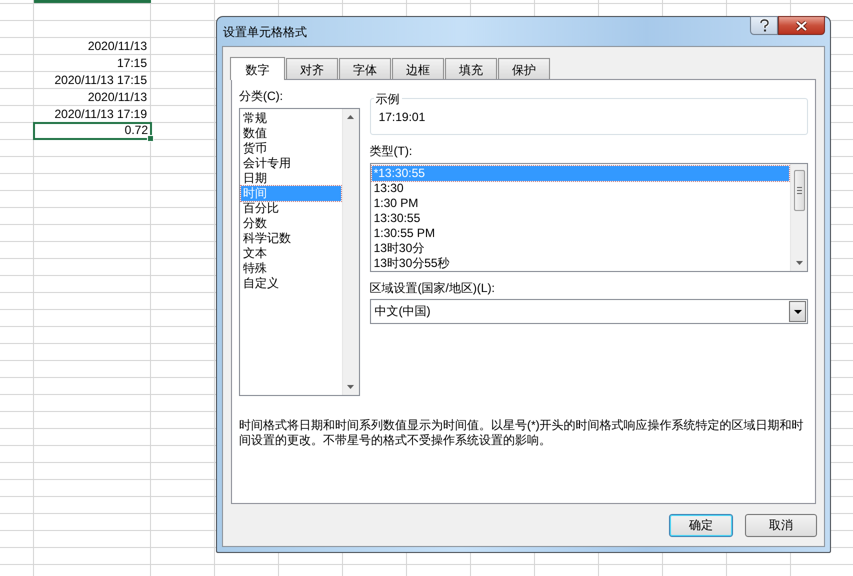  What do you see at coordinates (291, 208) in the screenshot?
I see `list-item: 百分比` at bounding box center [291, 208].